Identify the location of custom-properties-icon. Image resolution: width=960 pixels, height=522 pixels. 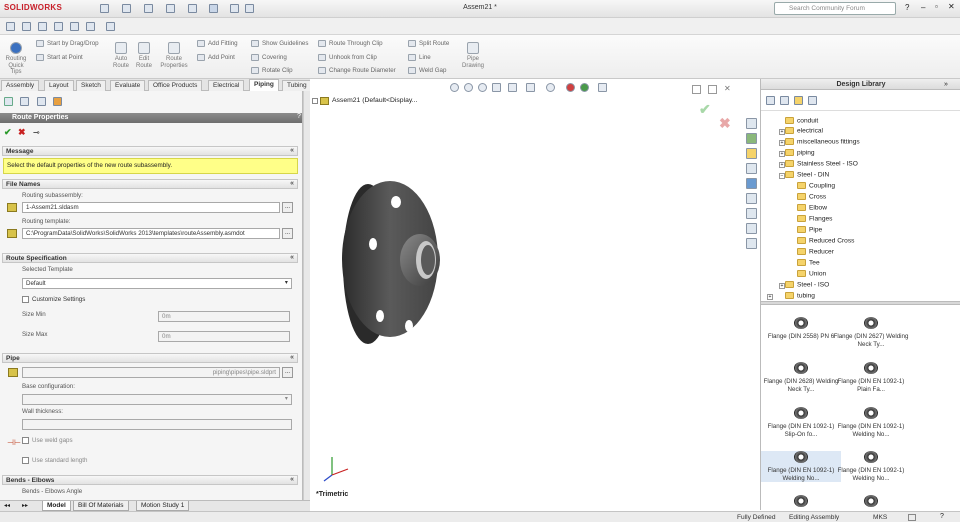
(751, 198).